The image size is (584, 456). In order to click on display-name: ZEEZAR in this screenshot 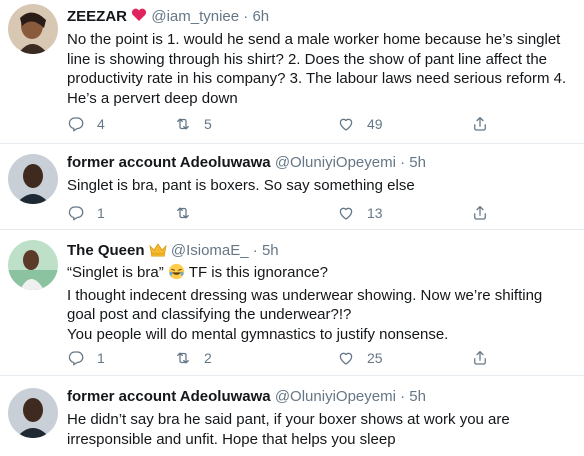, I will do `click(97, 16)`.